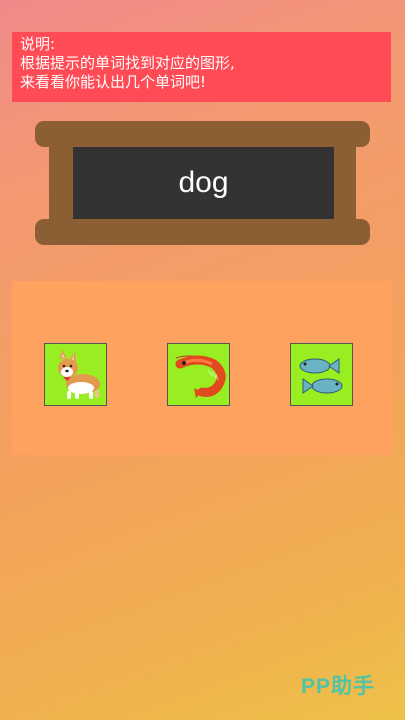 The image size is (405, 720). Describe the element at coordinates (337, 686) in the screenshot. I see `pp-assistant-watermark: PP助手` at that location.